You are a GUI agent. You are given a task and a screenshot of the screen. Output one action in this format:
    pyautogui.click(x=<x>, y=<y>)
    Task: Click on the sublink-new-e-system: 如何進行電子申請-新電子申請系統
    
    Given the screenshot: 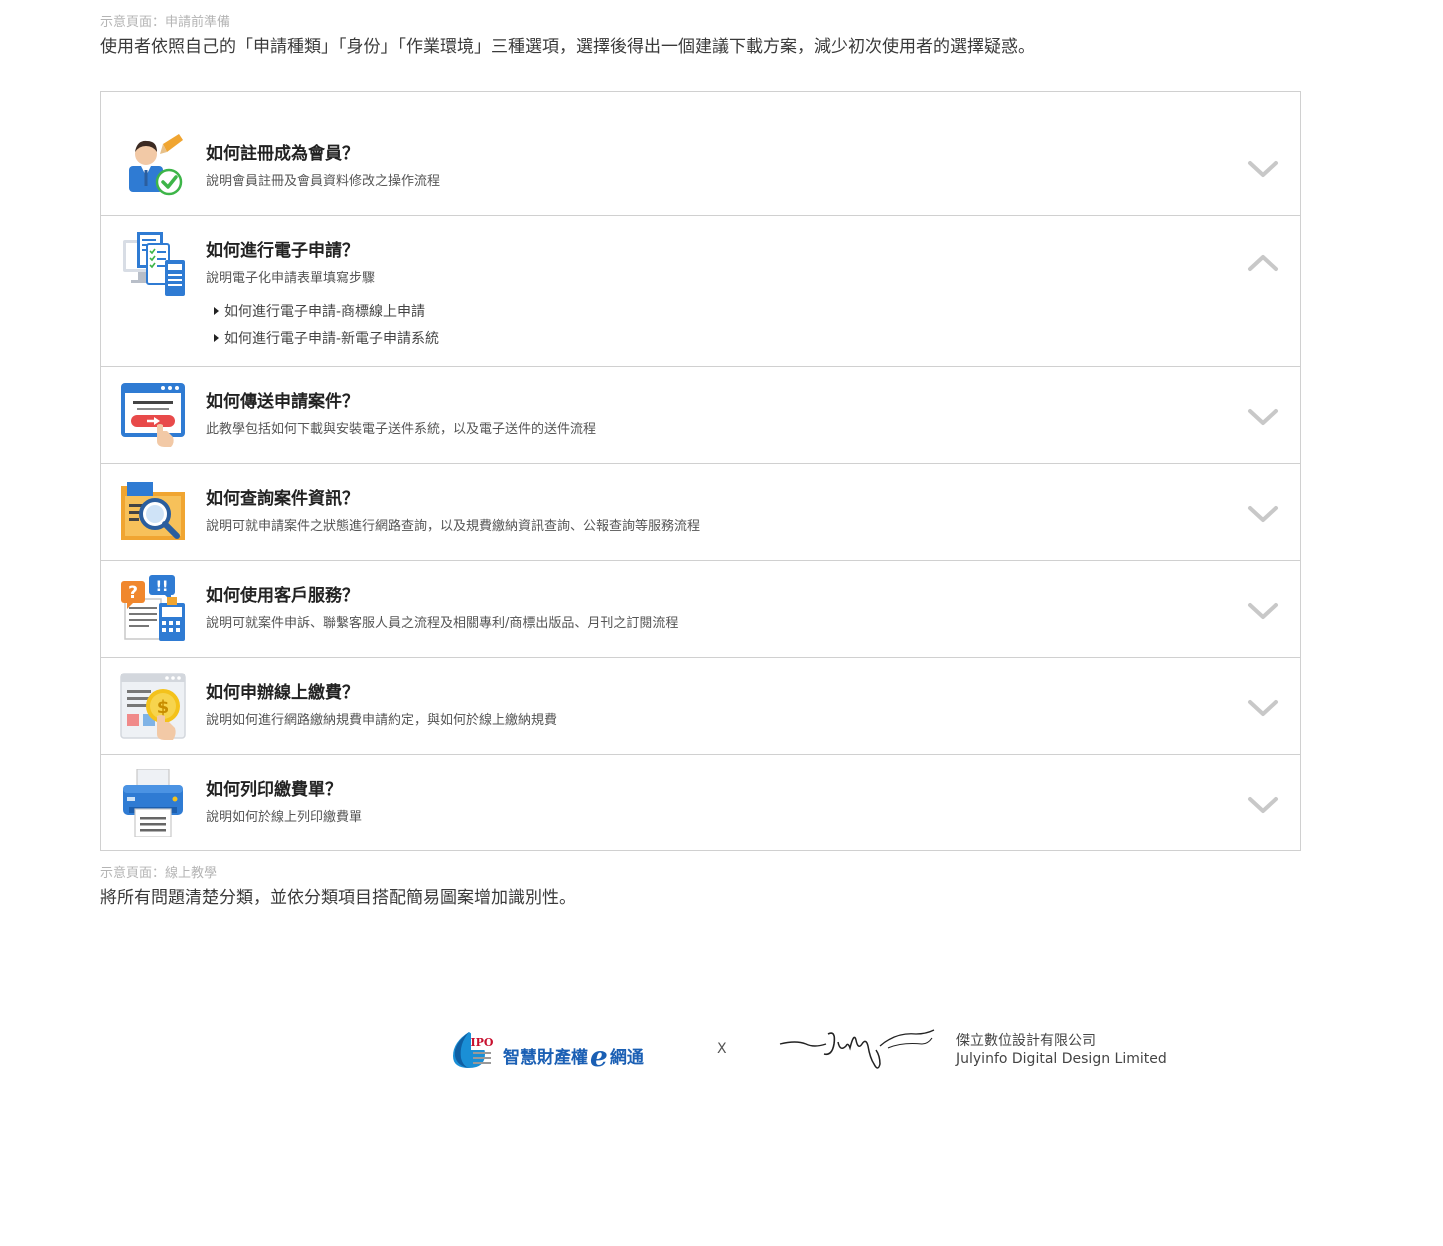 What is the action you would take?
    pyautogui.click(x=326, y=338)
    